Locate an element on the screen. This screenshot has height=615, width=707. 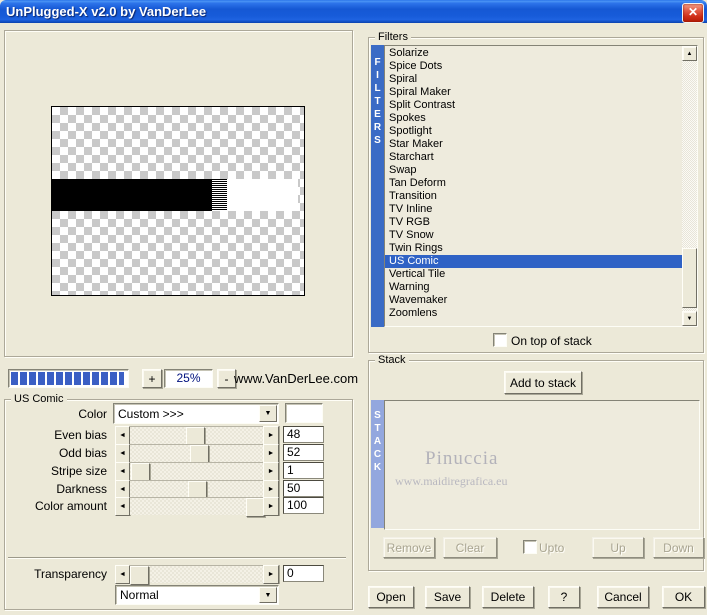
filter-list-item: Tan Deform is located at coordinates (533, 183).